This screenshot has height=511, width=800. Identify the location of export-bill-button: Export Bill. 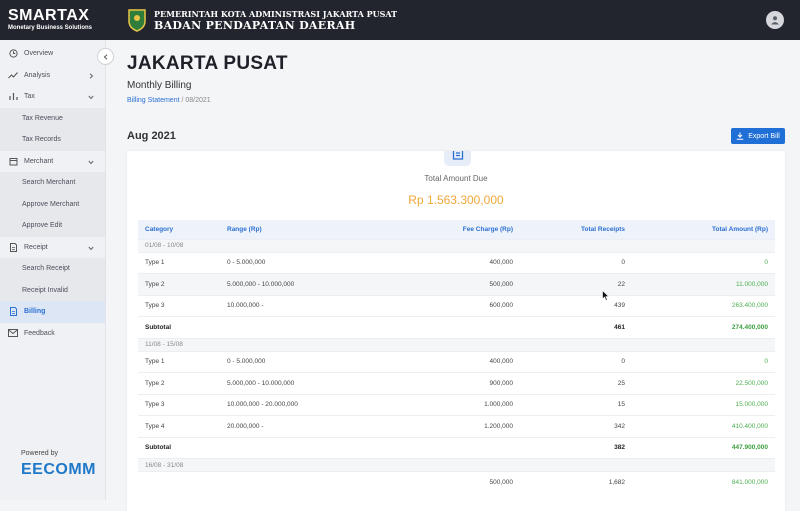
(758, 136).